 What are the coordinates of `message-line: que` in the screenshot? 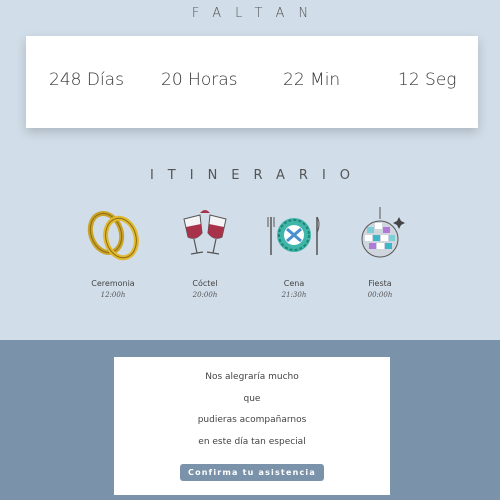 It's located at (252, 399).